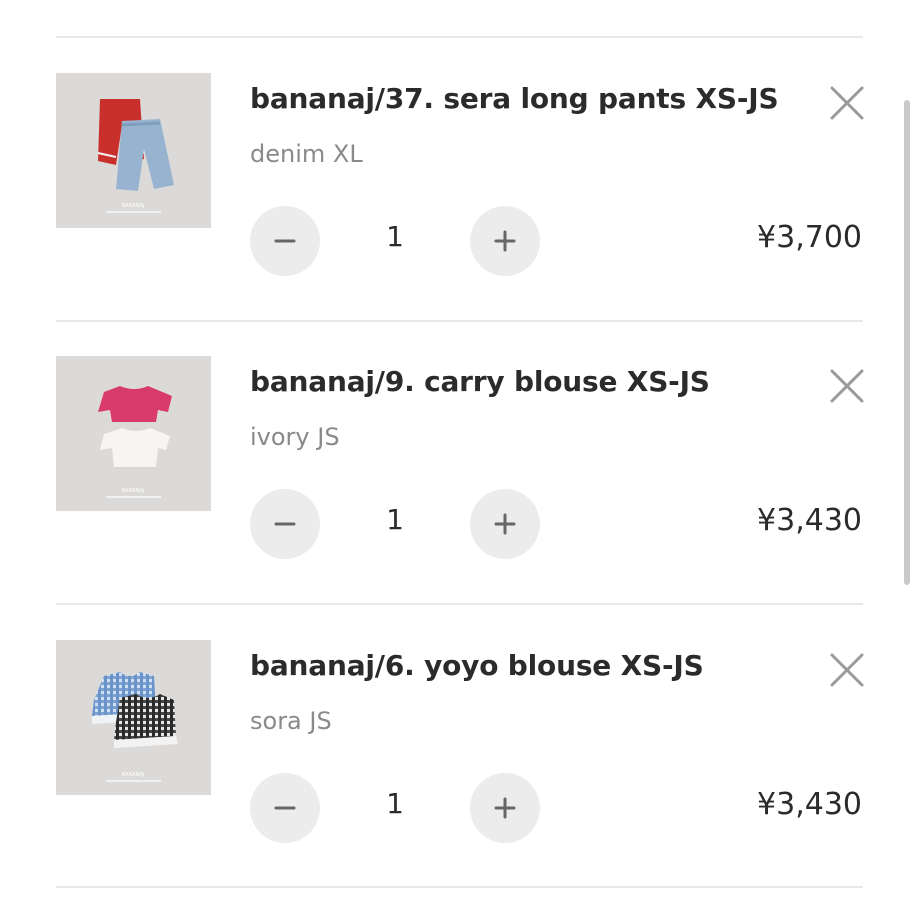 Image resolution: width=920 pixels, height=920 pixels. Describe the element at coordinates (477, 665) in the screenshot. I see `product-title: bananaj/6. yoyo blouse XS-JS` at that location.